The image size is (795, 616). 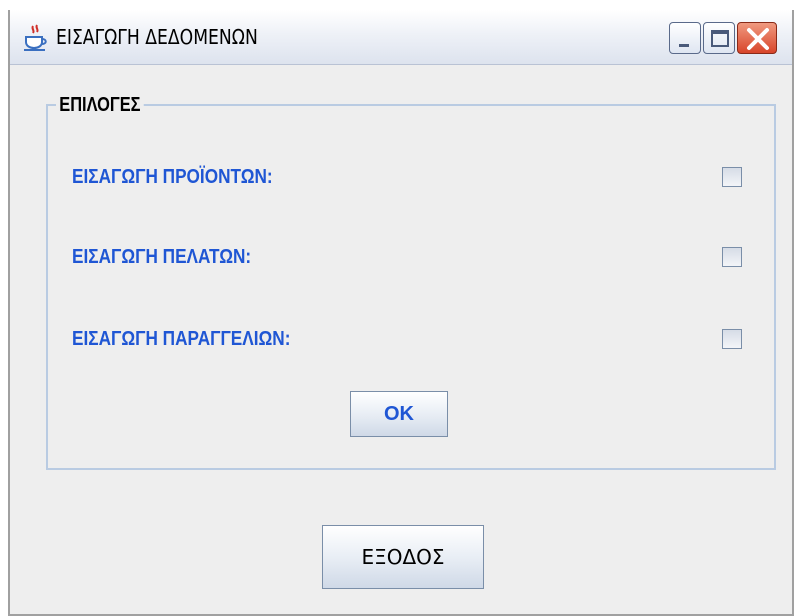 I want to click on exit-button: ΕΞΟΔΟΣ, so click(x=403, y=557).